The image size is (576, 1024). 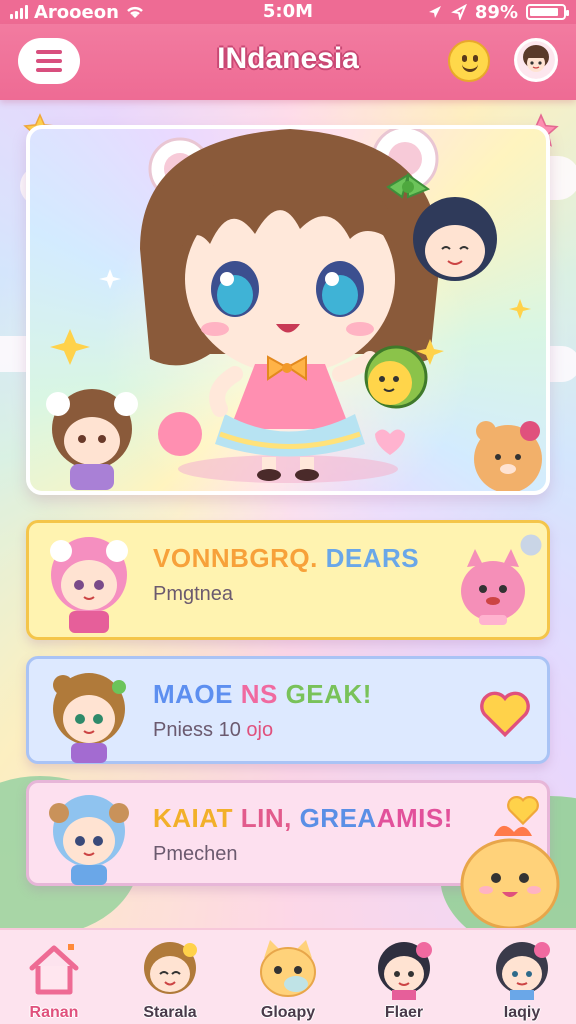 I want to click on nav-item-starala: Starala, so click(x=170, y=980).